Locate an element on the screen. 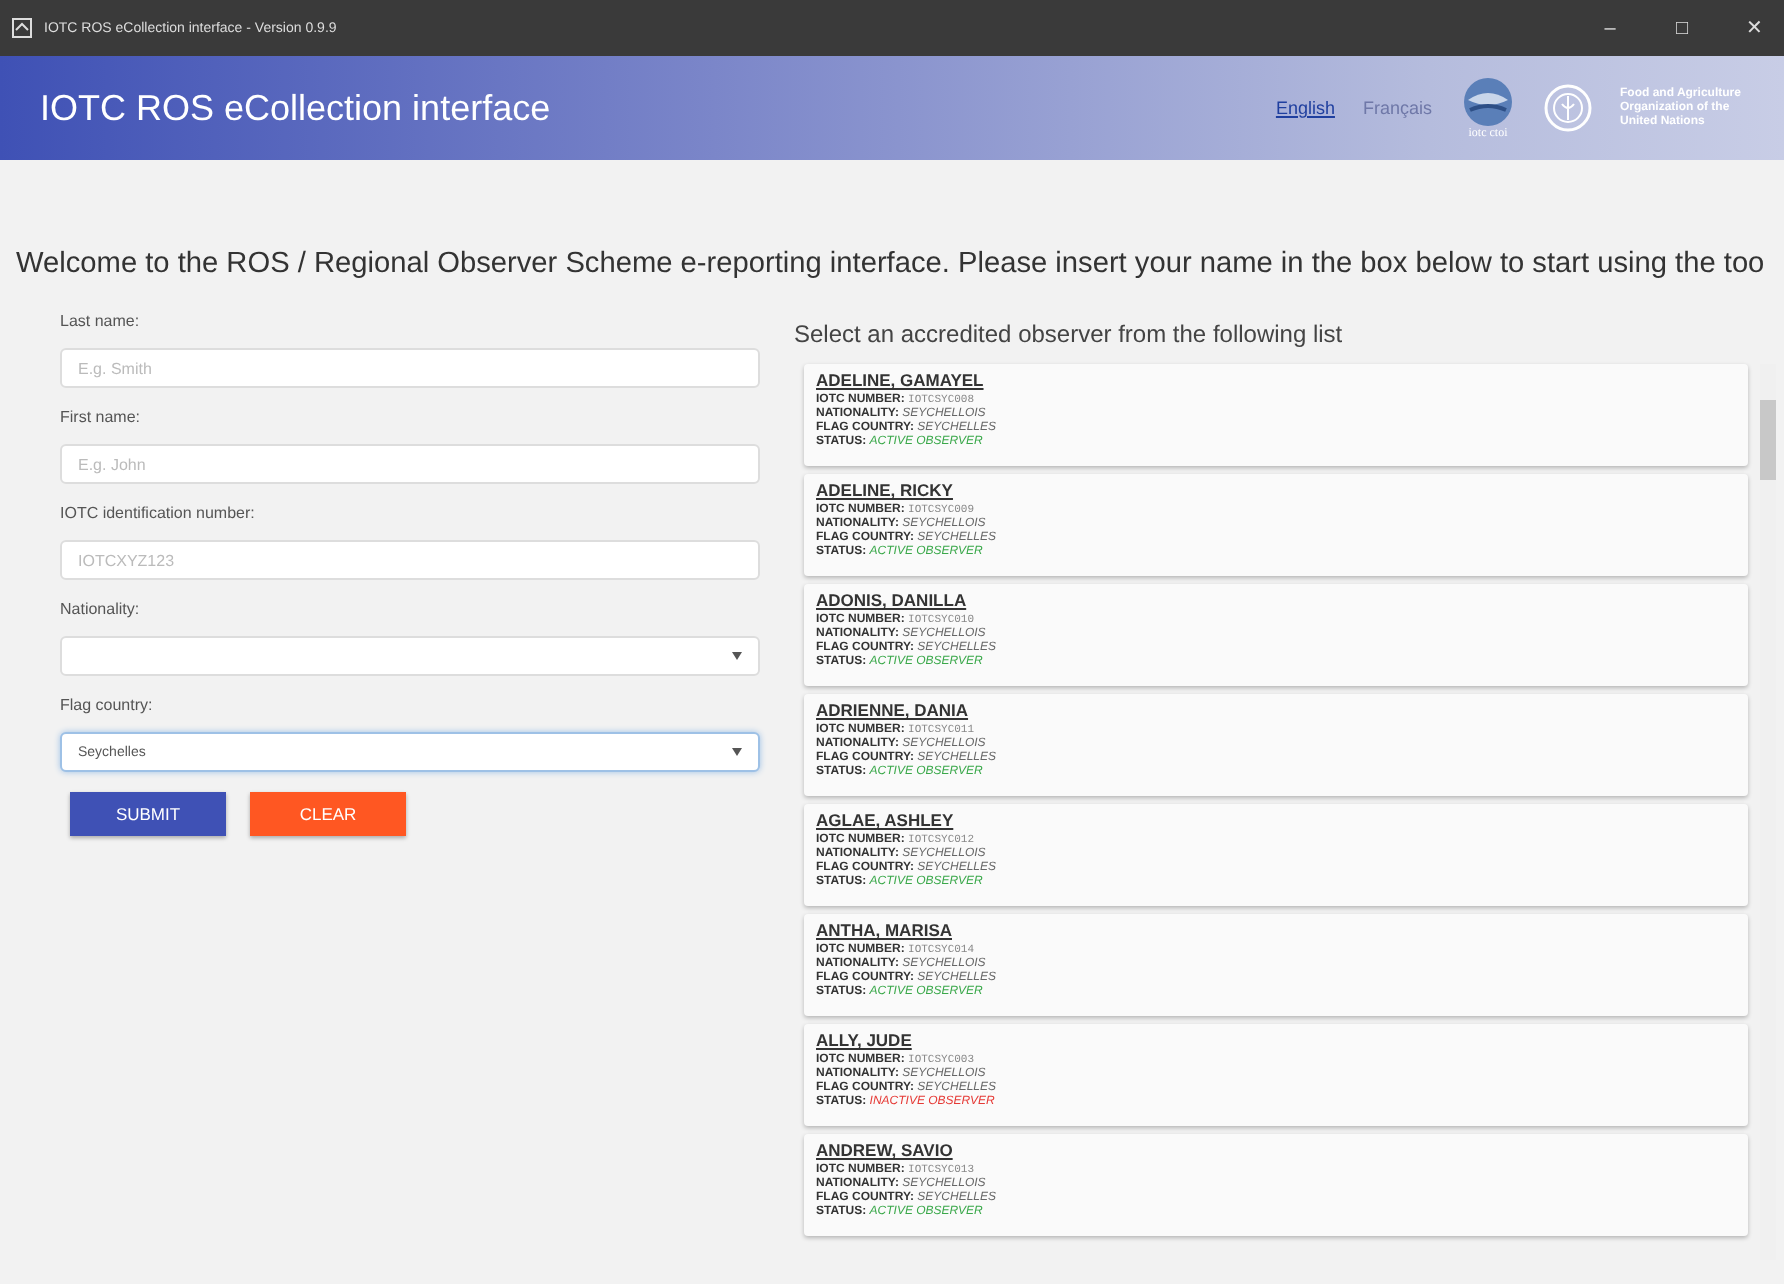  field-label: Last name: is located at coordinates (101, 321).